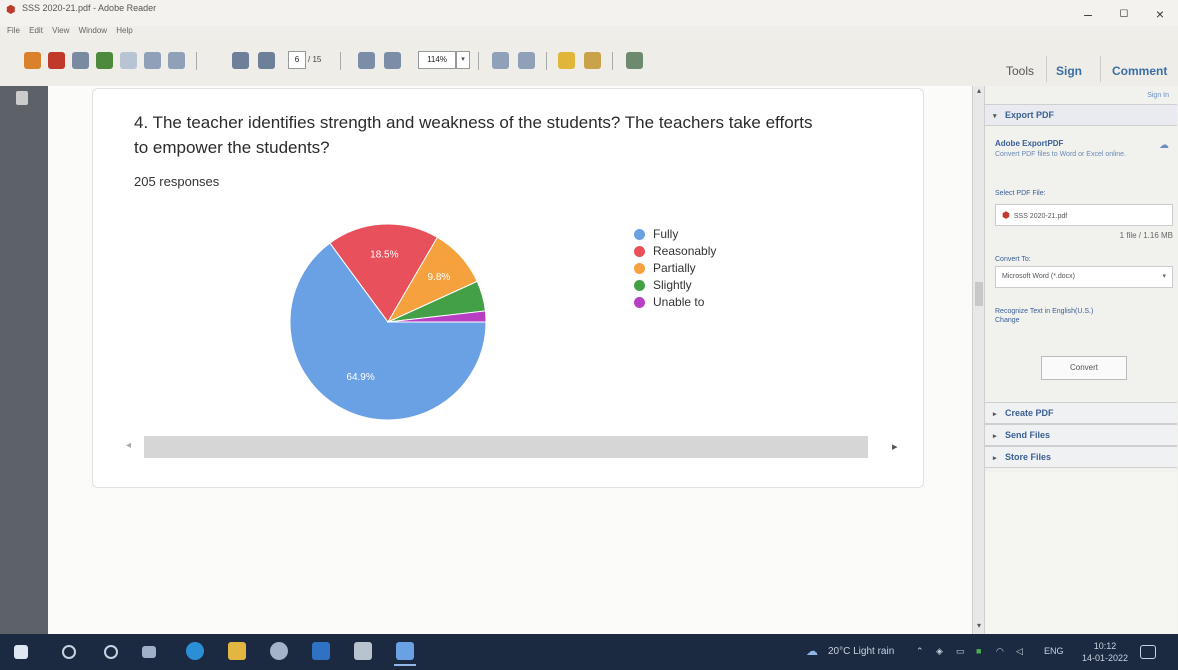 The height and width of the screenshot is (670, 1178). I want to click on app-tray-icon: ■, so click(978, 651).